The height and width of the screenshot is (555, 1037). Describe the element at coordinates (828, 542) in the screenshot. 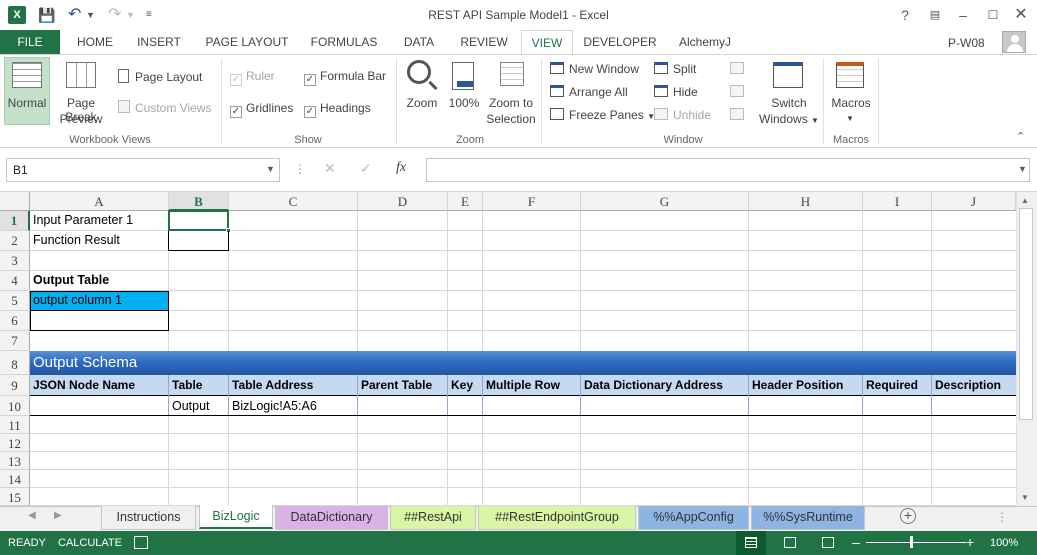

I see `page-break-status-icon` at that location.